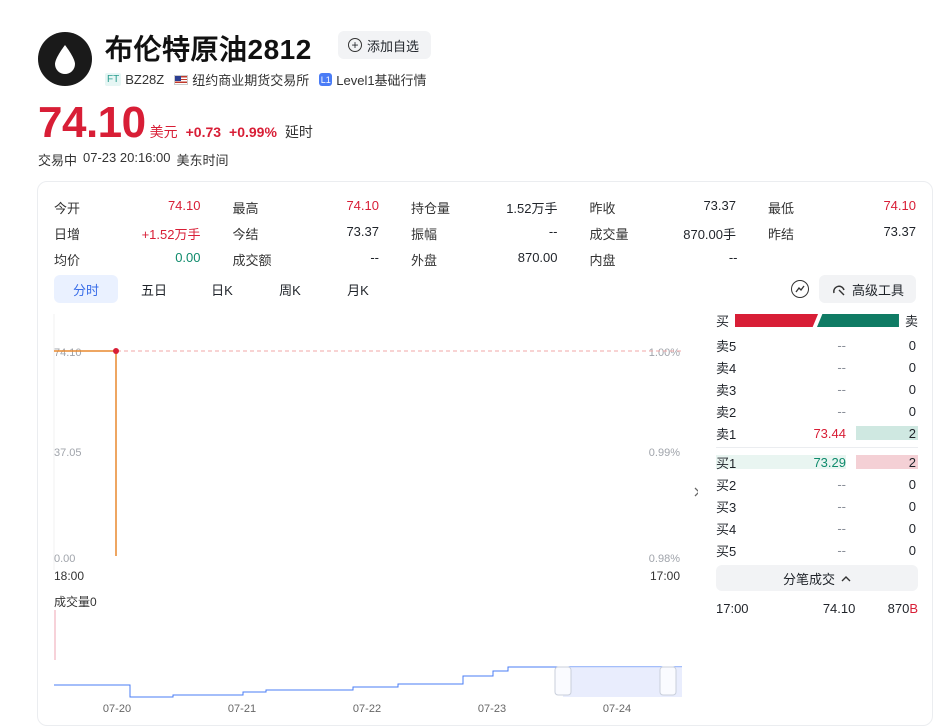  Describe the element at coordinates (726, 368) in the screenshot. I see `level-label: 卖4` at that location.